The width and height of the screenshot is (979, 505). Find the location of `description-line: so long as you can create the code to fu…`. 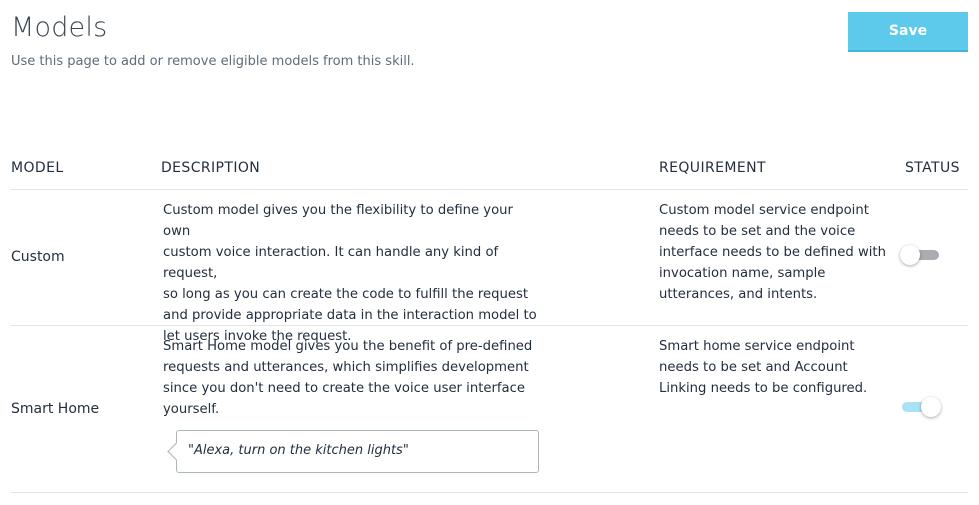

description-line: so long as you can create the code to fu… is located at coordinates (345, 294).